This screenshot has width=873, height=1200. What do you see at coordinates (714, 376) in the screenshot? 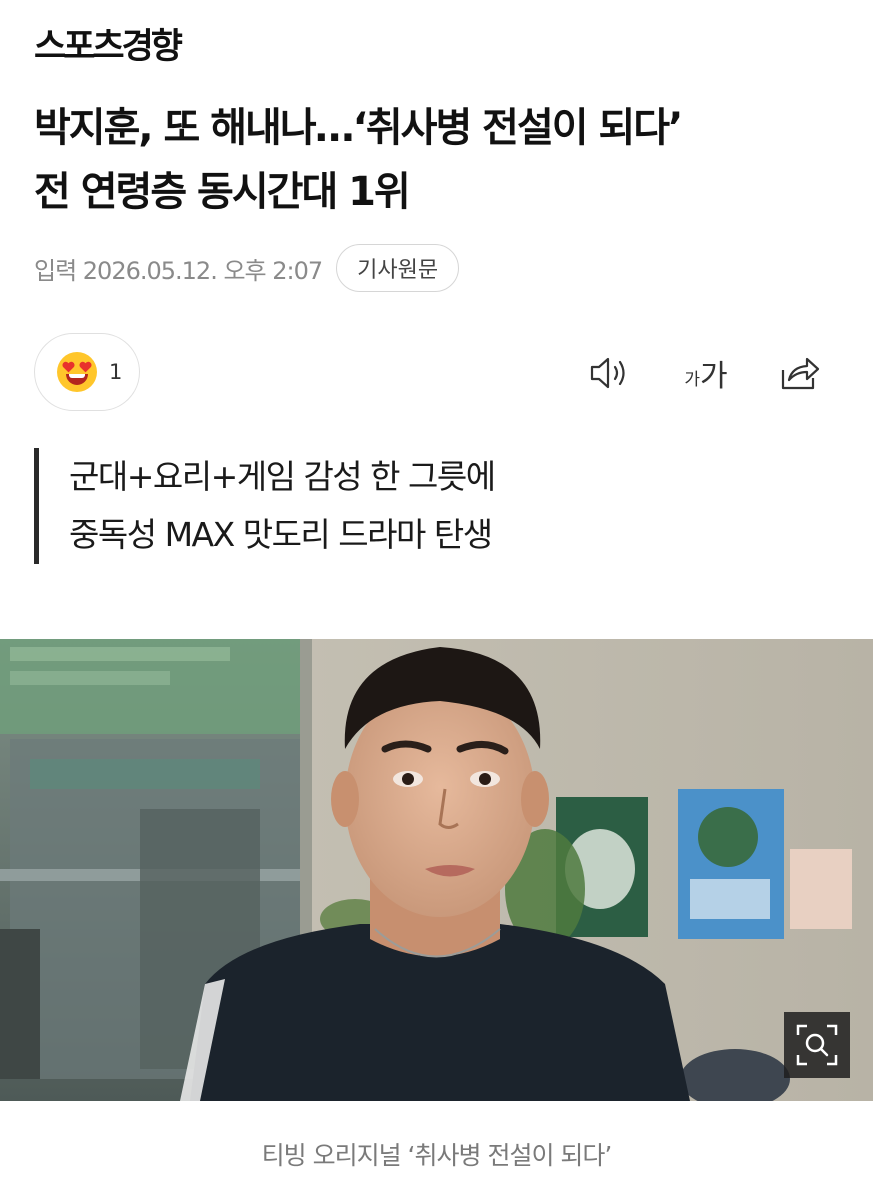
I see `font-size-large-label: 가` at bounding box center [714, 376].